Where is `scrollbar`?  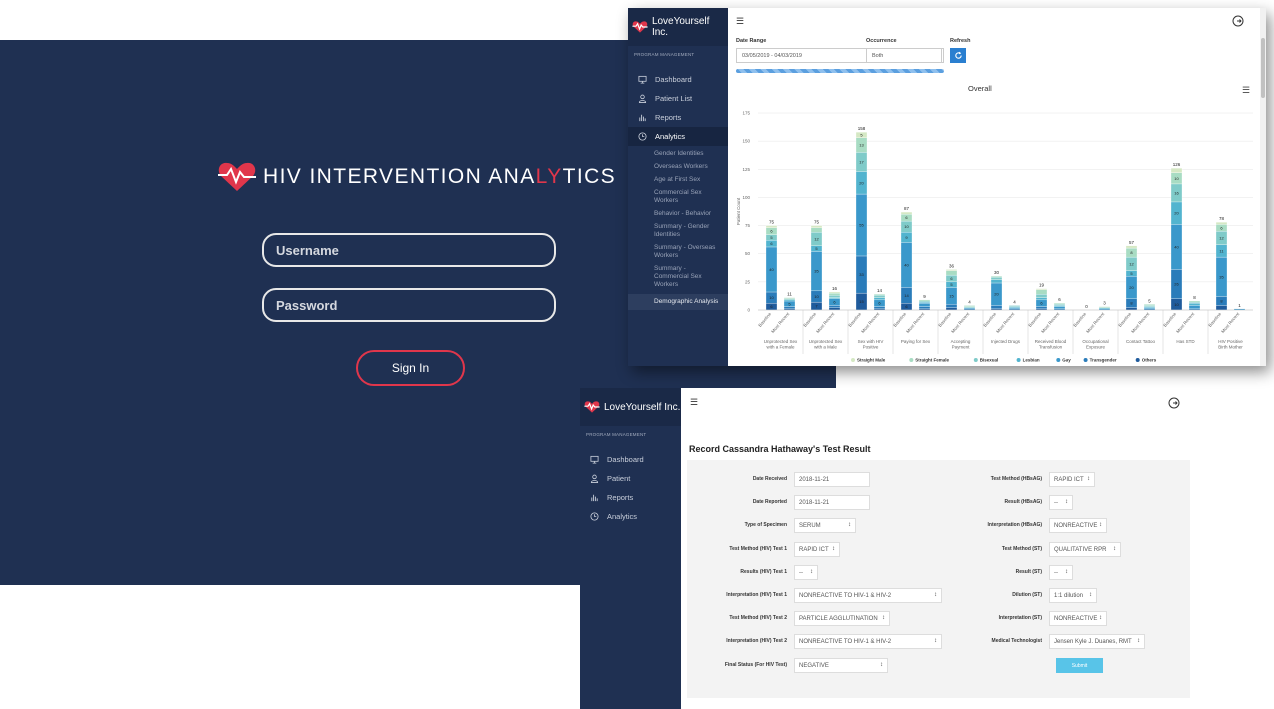 scrollbar is located at coordinates (1263, 187).